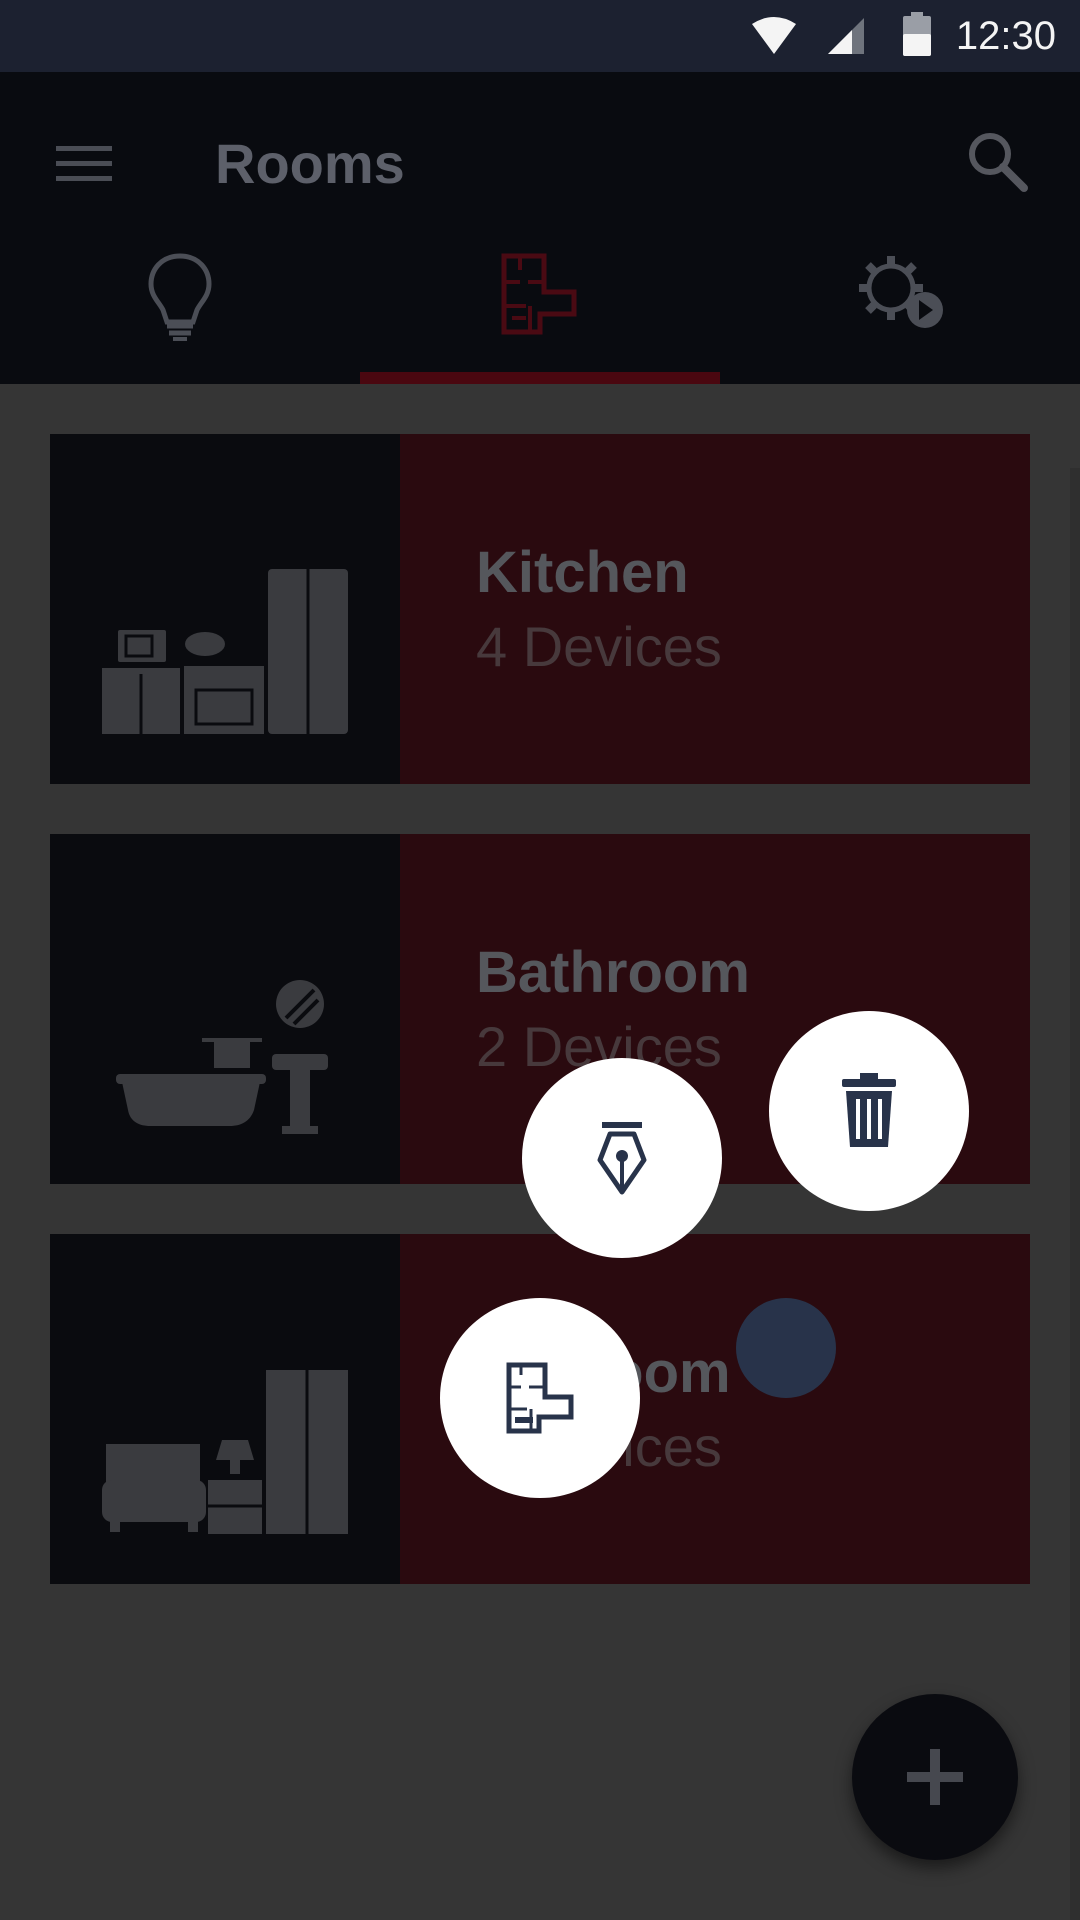  I want to click on tab-rooms, so click(540, 318).